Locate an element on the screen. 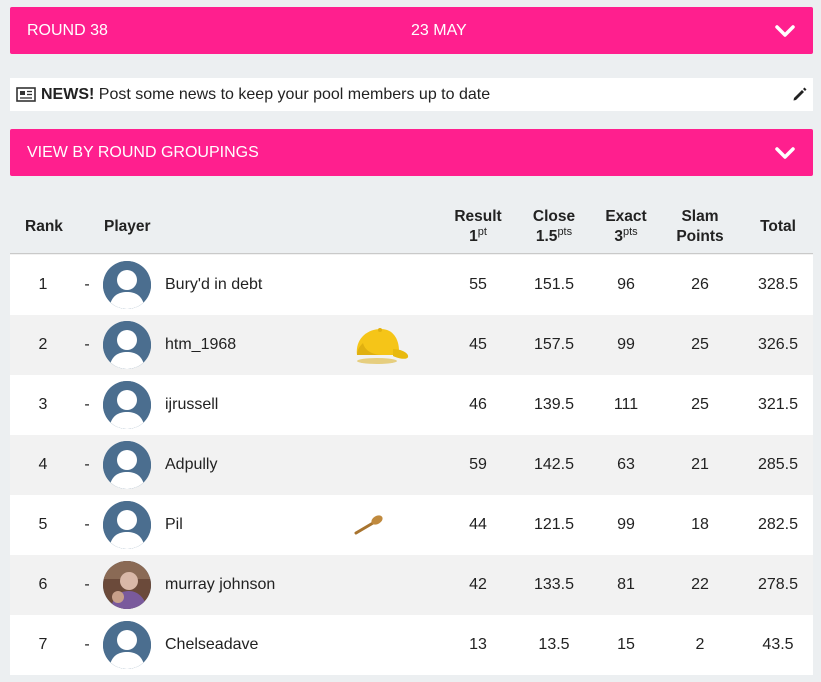 The image size is (821, 682). table-row: 7 - Chelseadave 13 13.5 15 2 43.5 is located at coordinates (411, 645).